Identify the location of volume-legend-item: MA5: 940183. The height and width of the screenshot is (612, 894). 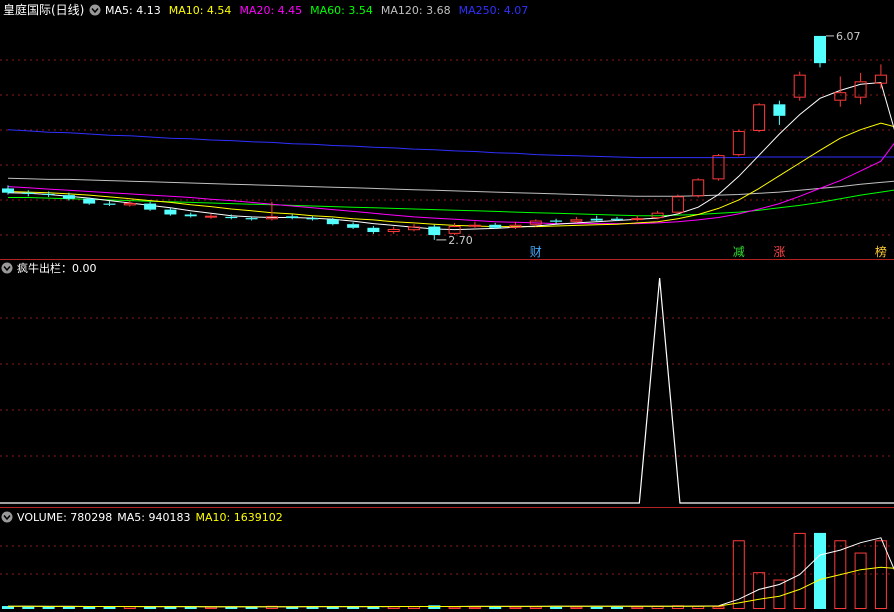
(153, 517).